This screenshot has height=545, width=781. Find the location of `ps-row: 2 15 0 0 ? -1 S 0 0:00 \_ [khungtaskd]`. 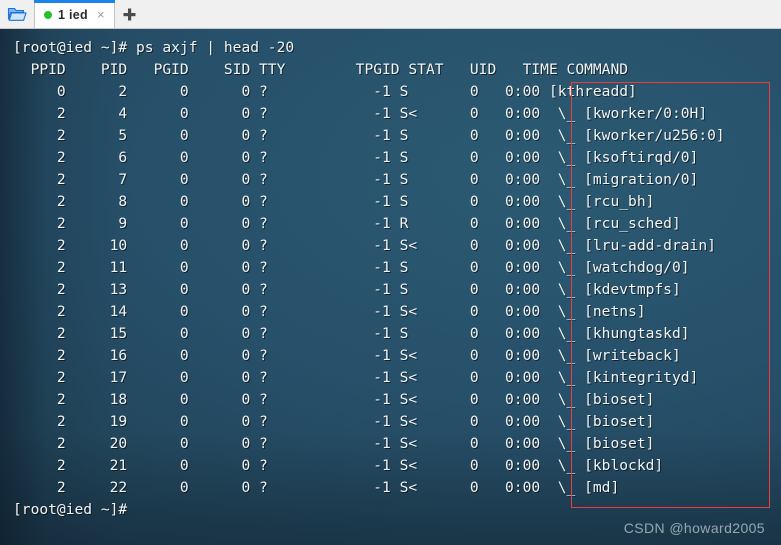

ps-row: 2 15 0 0 ? -1 S 0 0:00 \_ [khungtaskd] is located at coordinates (351, 333).